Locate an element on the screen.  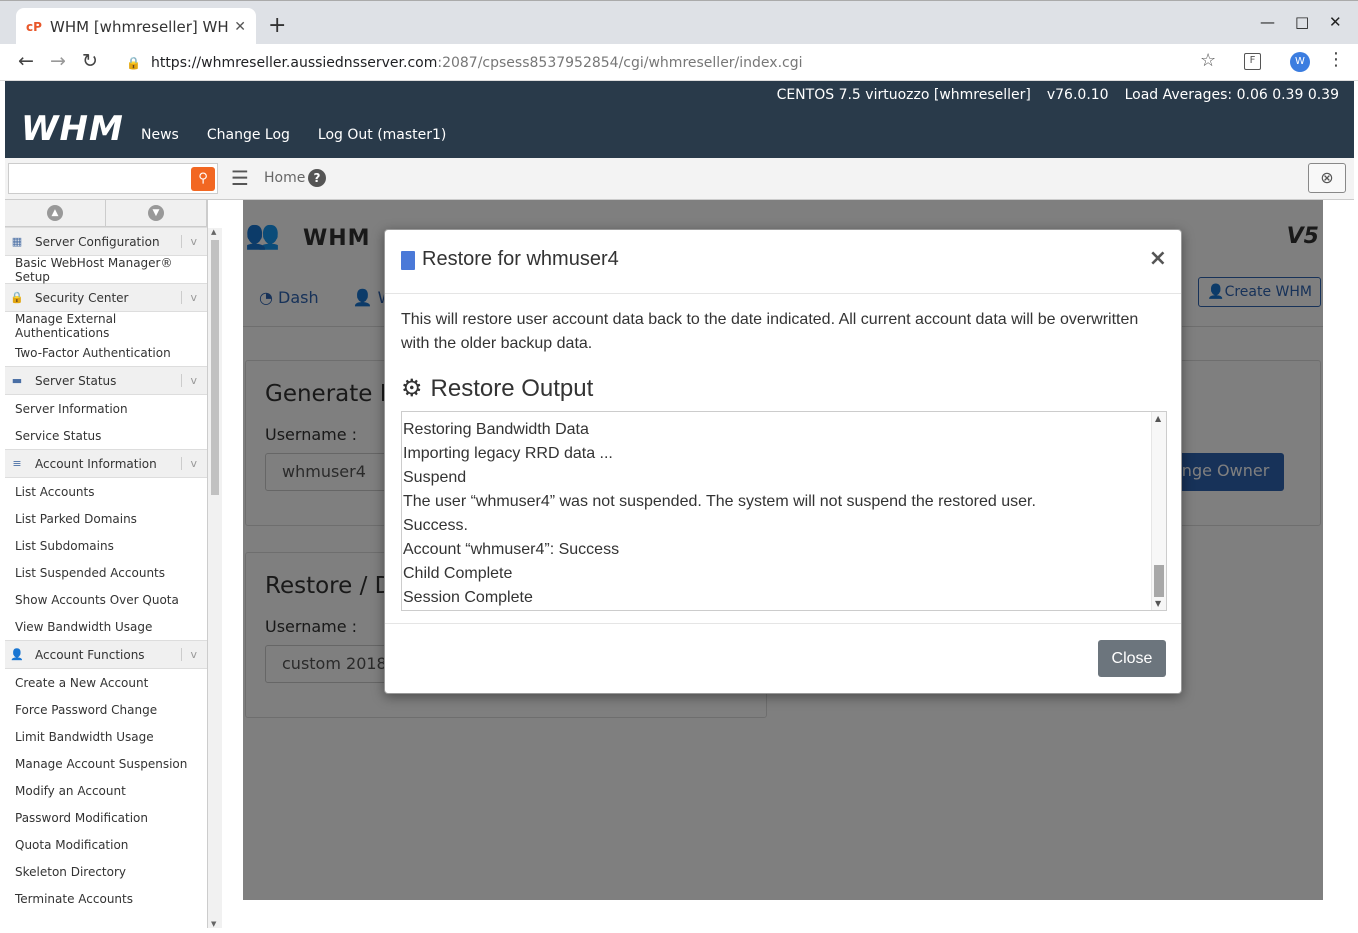
sidebar-item: Force Password Change is located at coordinates (106, 709).